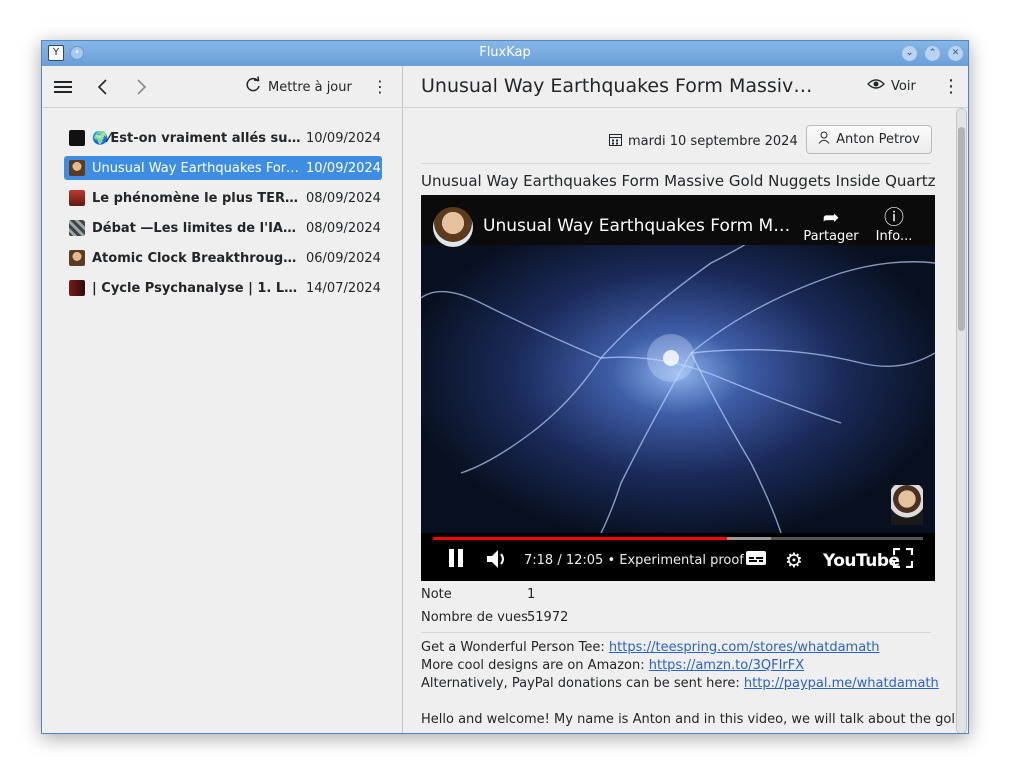  What do you see at coordinates (343, 288) in the screenshot?
I see `feed-item-date: 14/07/2024` at bounding box center [343, 288].